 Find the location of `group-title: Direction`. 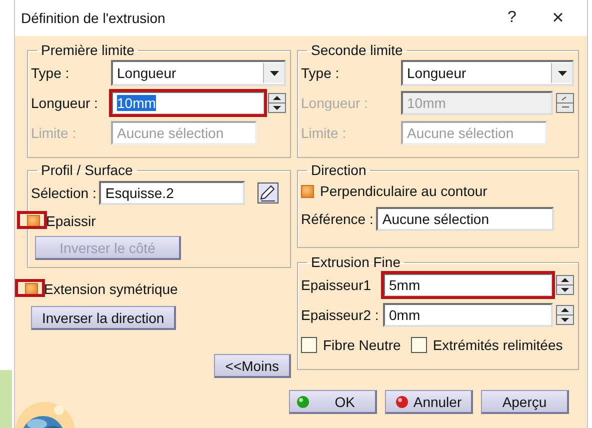

group-title: Direction is located at coordinates (339, 170).